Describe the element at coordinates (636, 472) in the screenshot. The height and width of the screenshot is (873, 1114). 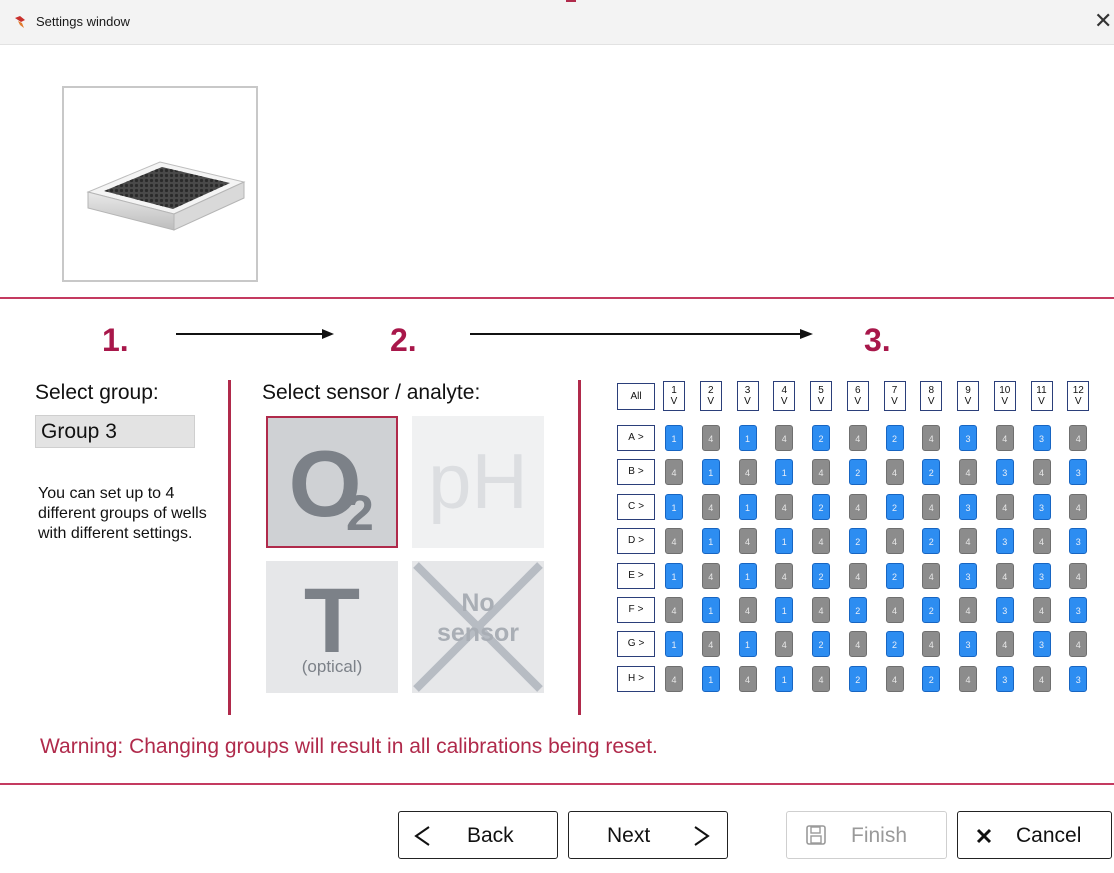
I see `row-select-button: B >` at that location.